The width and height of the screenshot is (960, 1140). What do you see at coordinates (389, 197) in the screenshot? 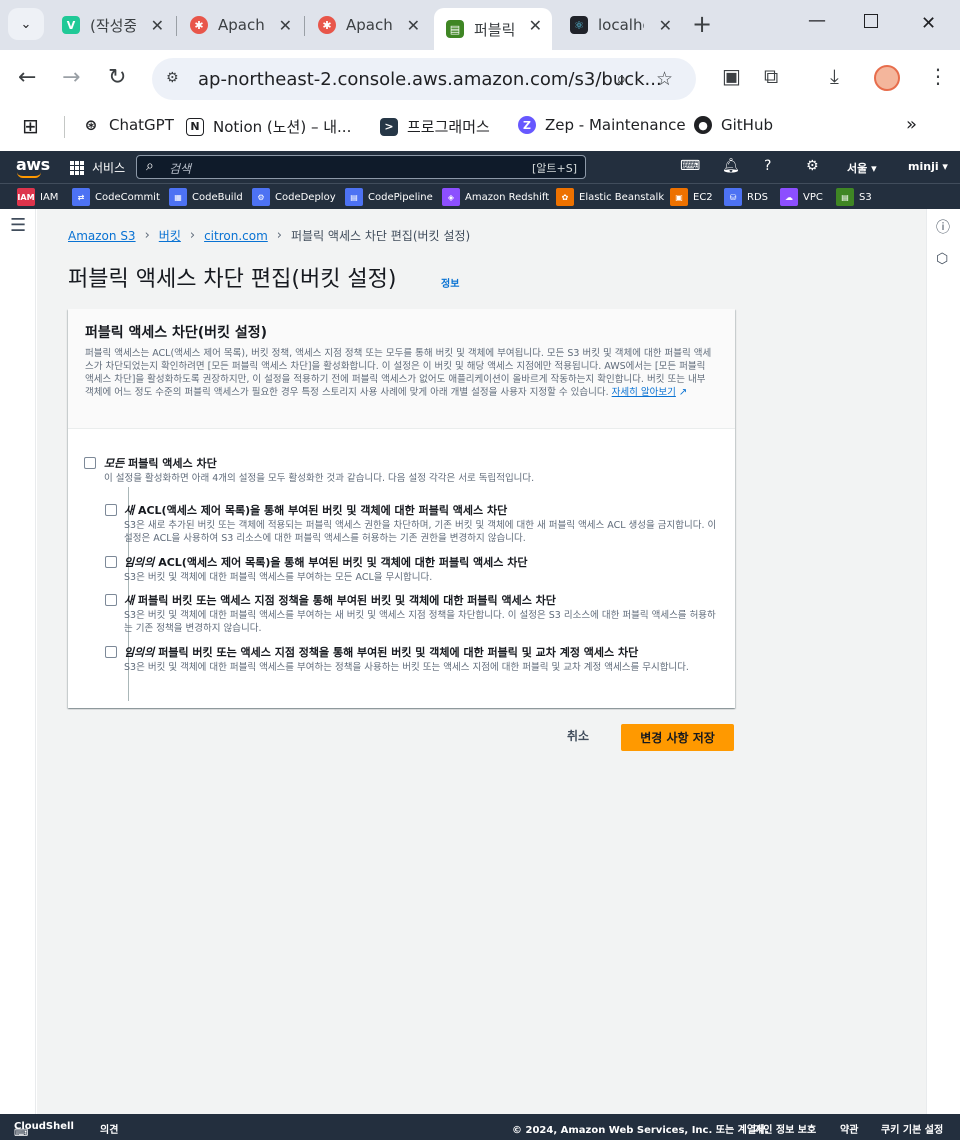
I see `fav-codepipeline: ▤ CodePipeline` at bounding box center [389, 197].